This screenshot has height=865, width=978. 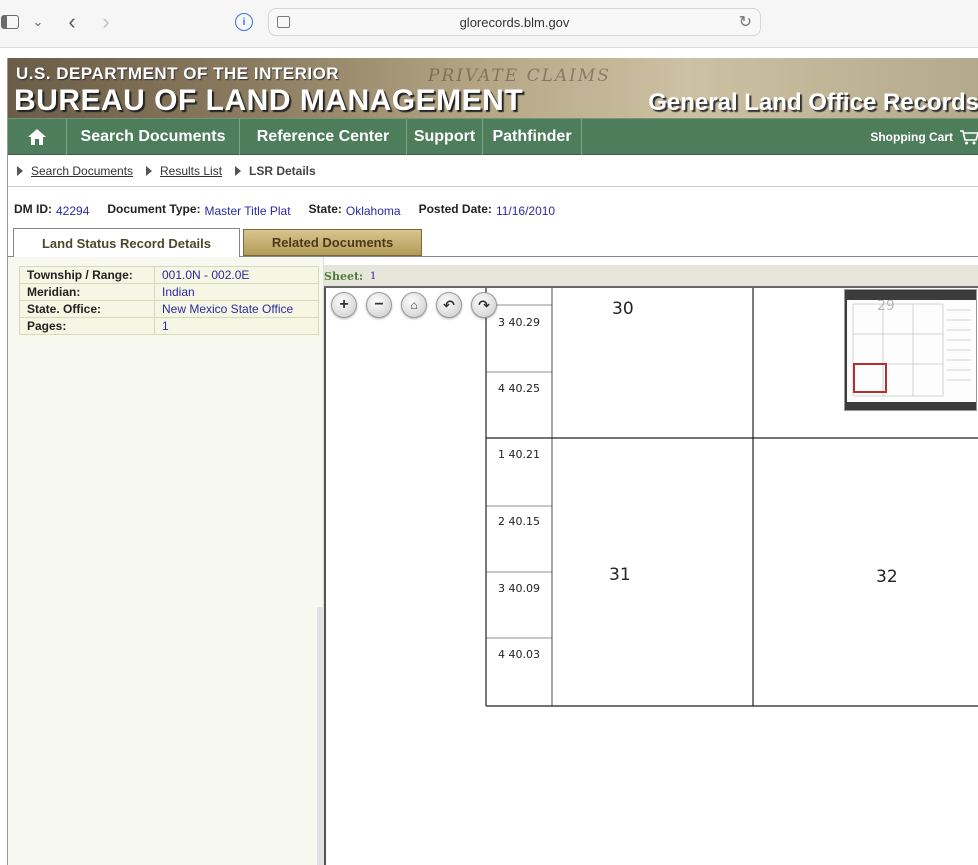 I want to click on browser-toolbar: ⌄ ‹ › i glorecords.blm.gov ↻, so click(x=489, y=24).